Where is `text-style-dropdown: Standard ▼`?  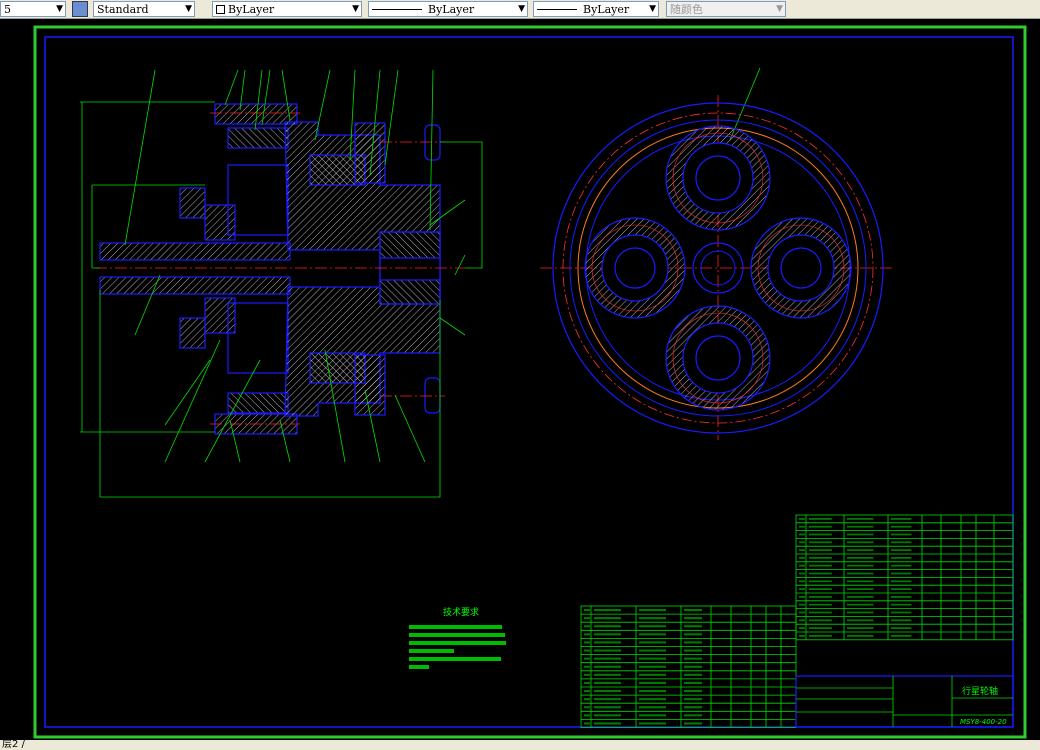 text-style-dropdown: Standard ▼ is located at coordinates (144, 9).